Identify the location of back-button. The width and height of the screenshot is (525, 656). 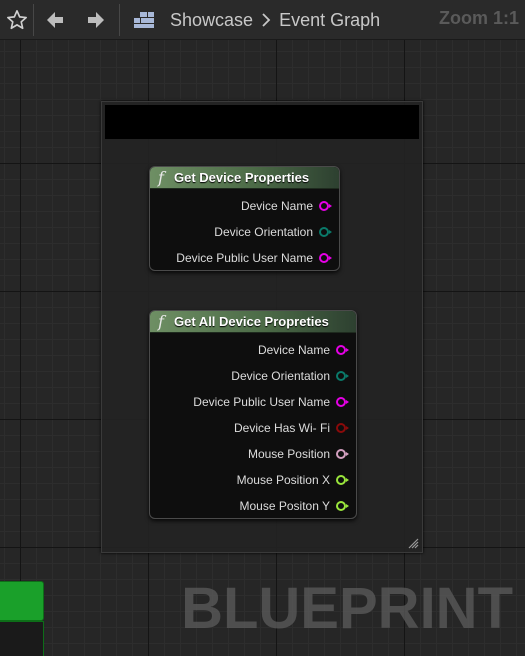
(55, 20).